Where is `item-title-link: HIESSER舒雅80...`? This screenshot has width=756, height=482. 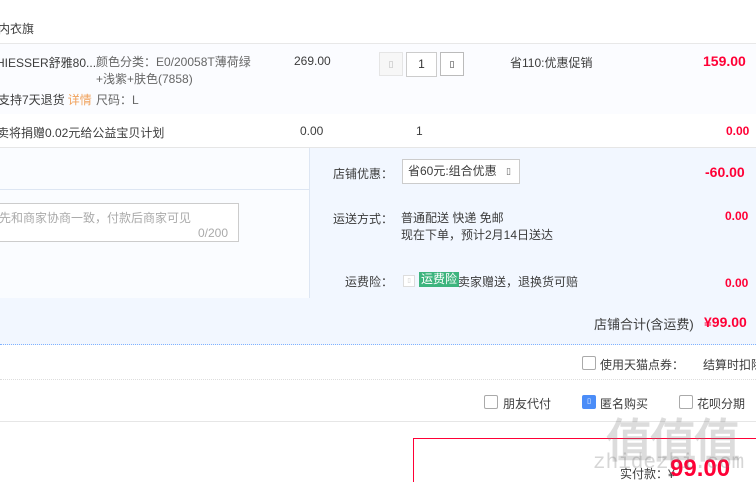 item-title-link: HIESSER舒雅80... is located at coordinates (48, 62).